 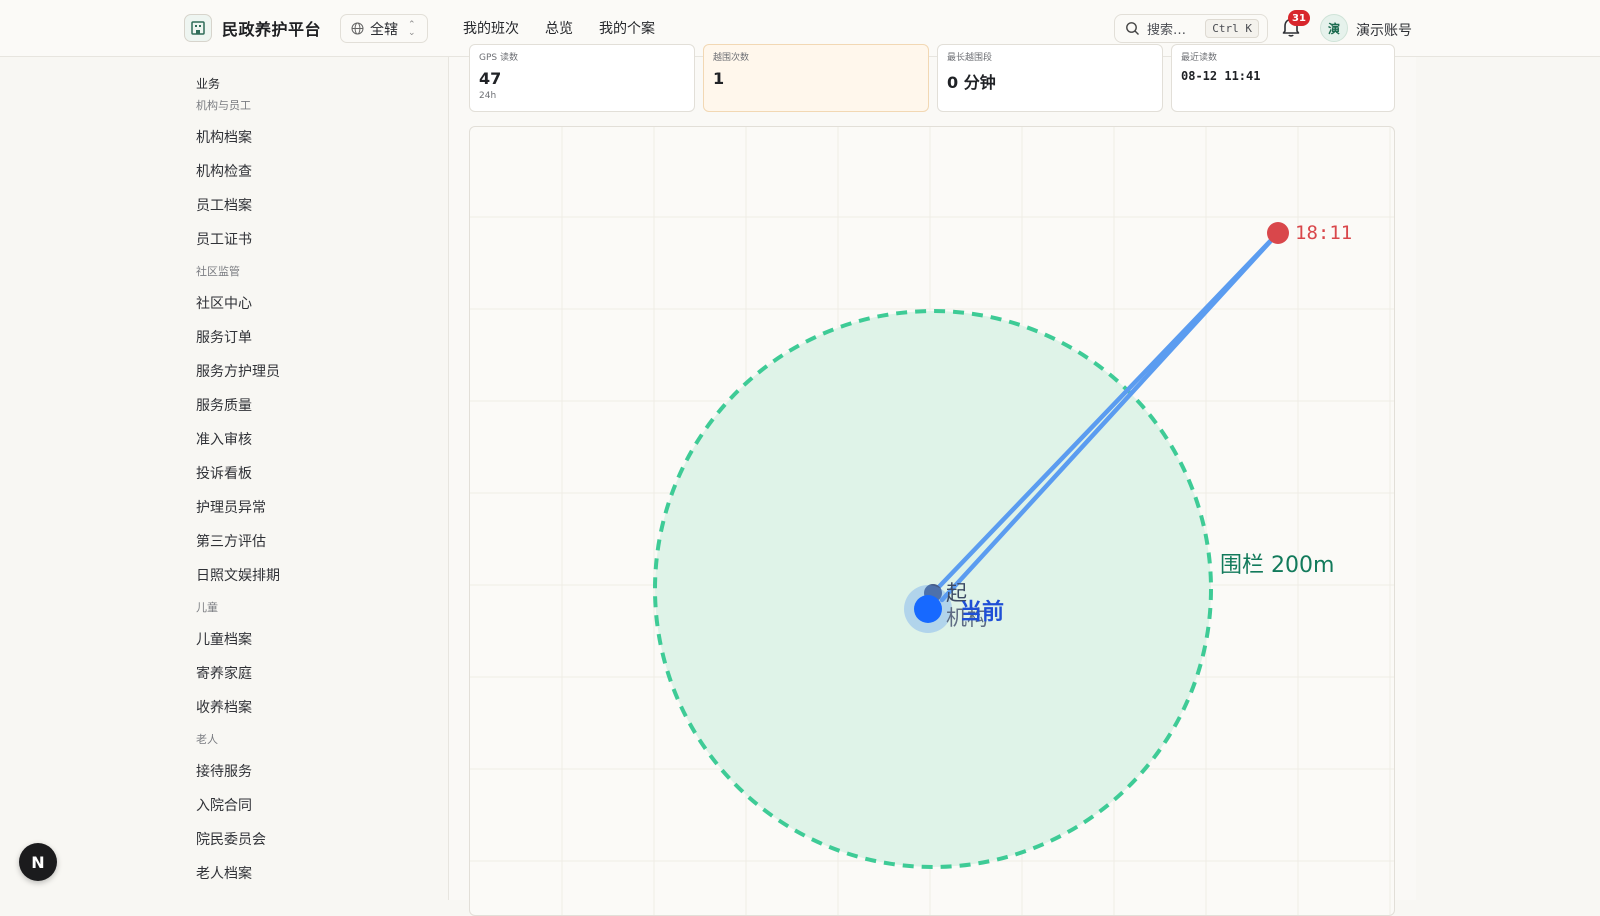 What do you see at coordinates (238, 575) in the screenshot?
I see `sidebar-item: 日照文娱排期` at bounding box center [238, 575].